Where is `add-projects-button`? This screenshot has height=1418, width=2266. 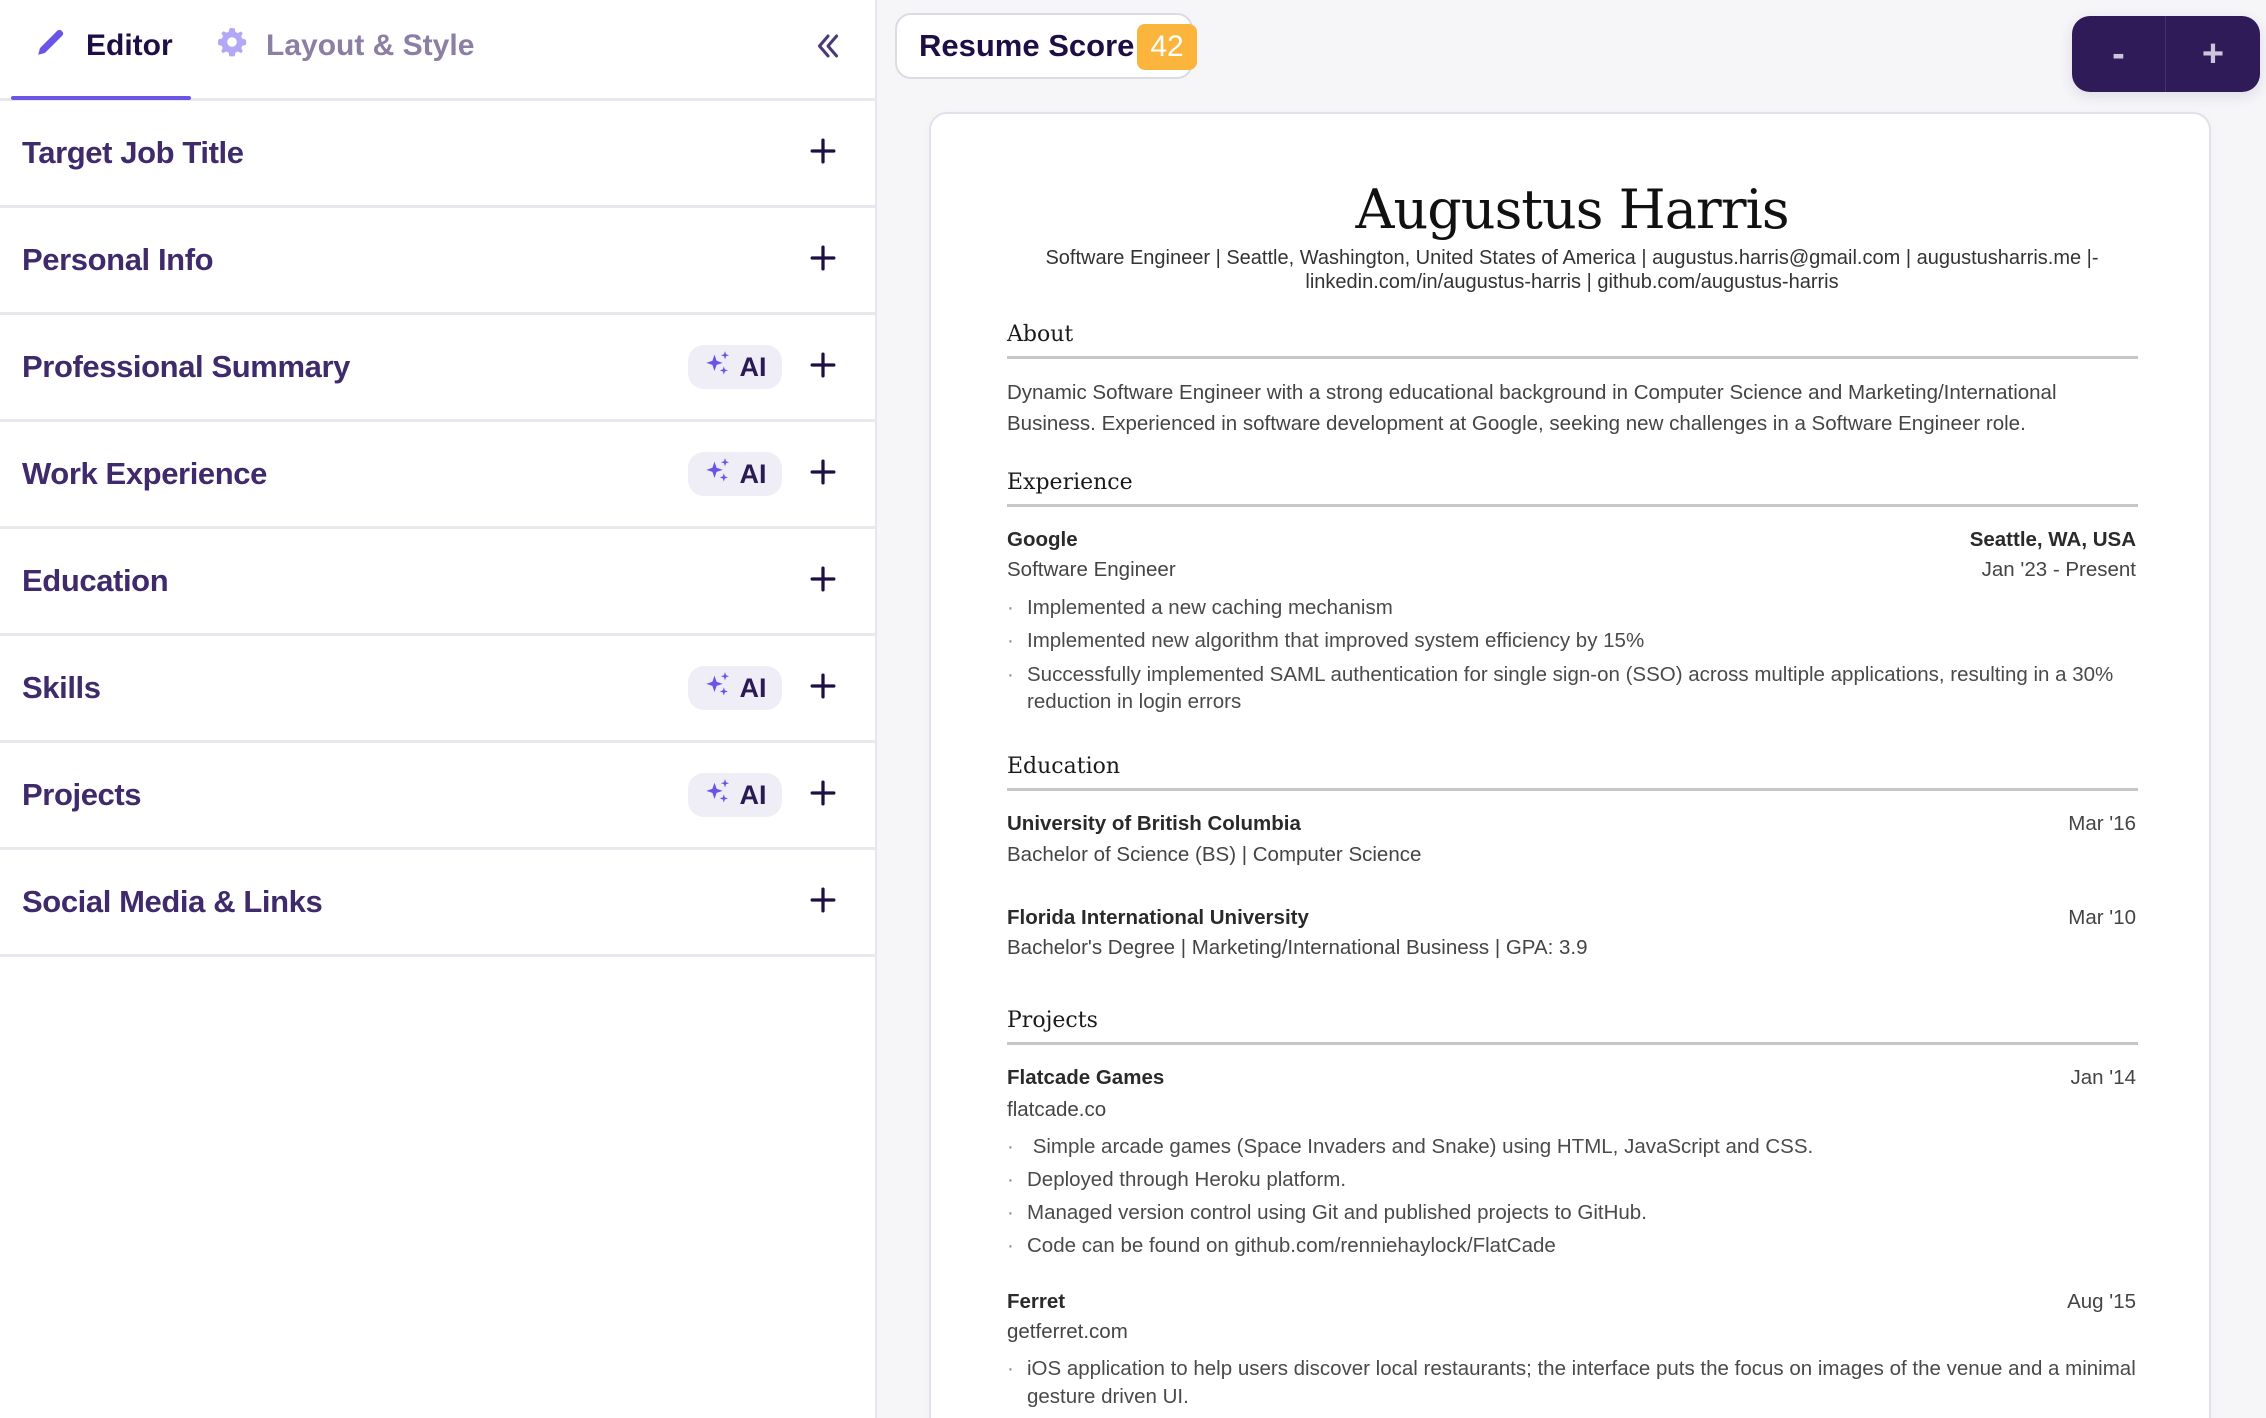
add-projects-button is located at coordinates (823, 795).